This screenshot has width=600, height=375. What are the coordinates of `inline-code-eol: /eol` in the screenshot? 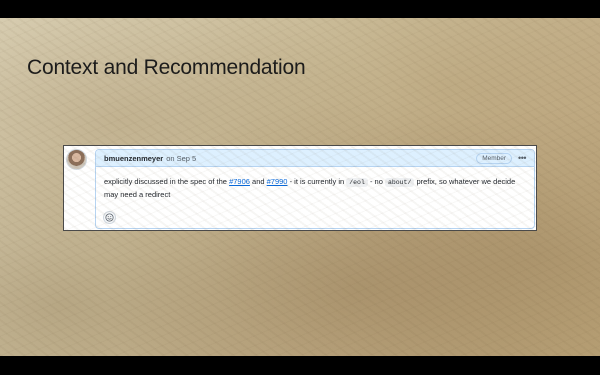 It's located at (357, 182).